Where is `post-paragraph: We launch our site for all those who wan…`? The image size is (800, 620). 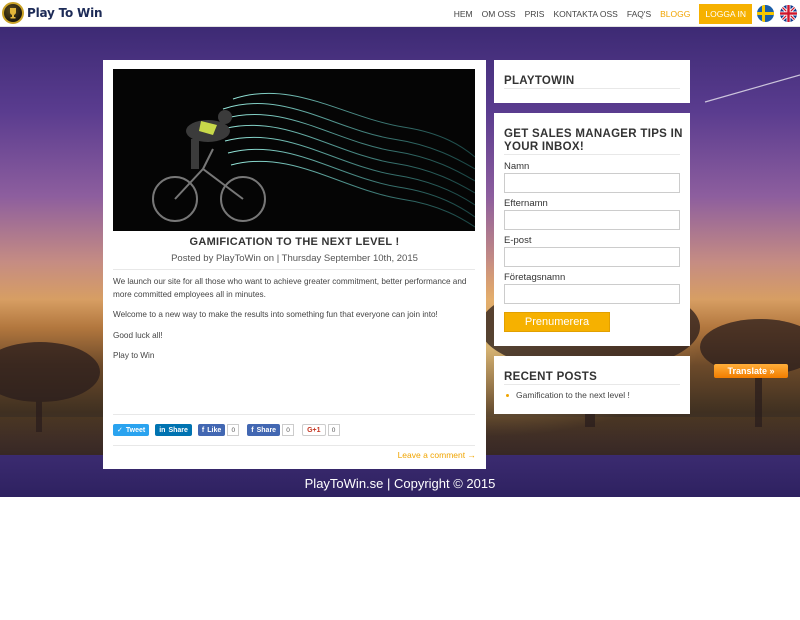
post-paragraph: We launch our site for all those who wan… is located at coordinates (290, 288).